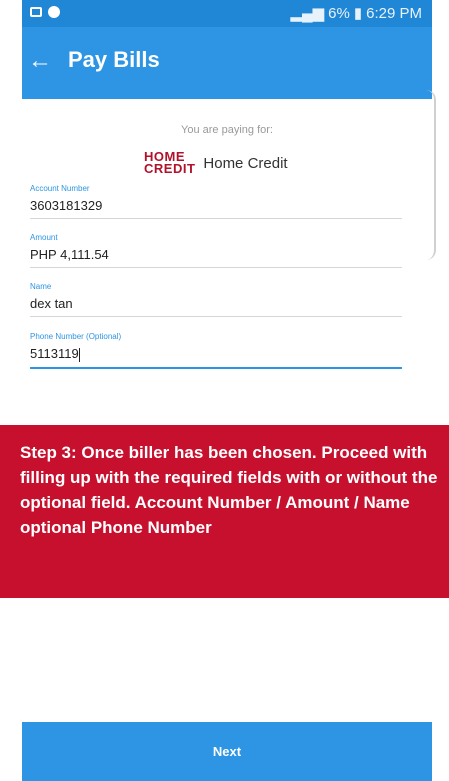  What do you see at coordinates (41, 286) in the screenshot?
I see `field-label: Name` at bounding box center [41, 286].